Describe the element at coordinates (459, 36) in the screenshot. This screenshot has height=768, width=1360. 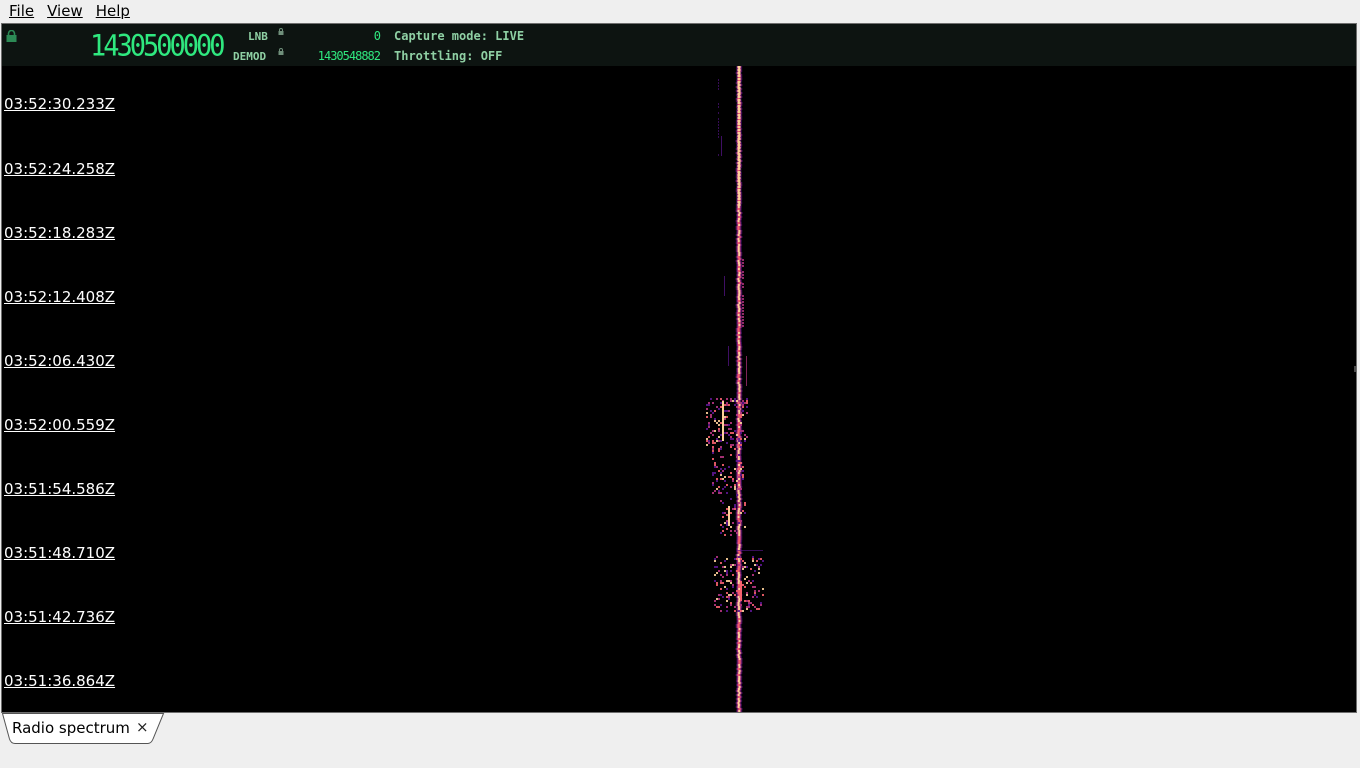
I see `capture-mode-status: Capture mode: LIVE` at that location.